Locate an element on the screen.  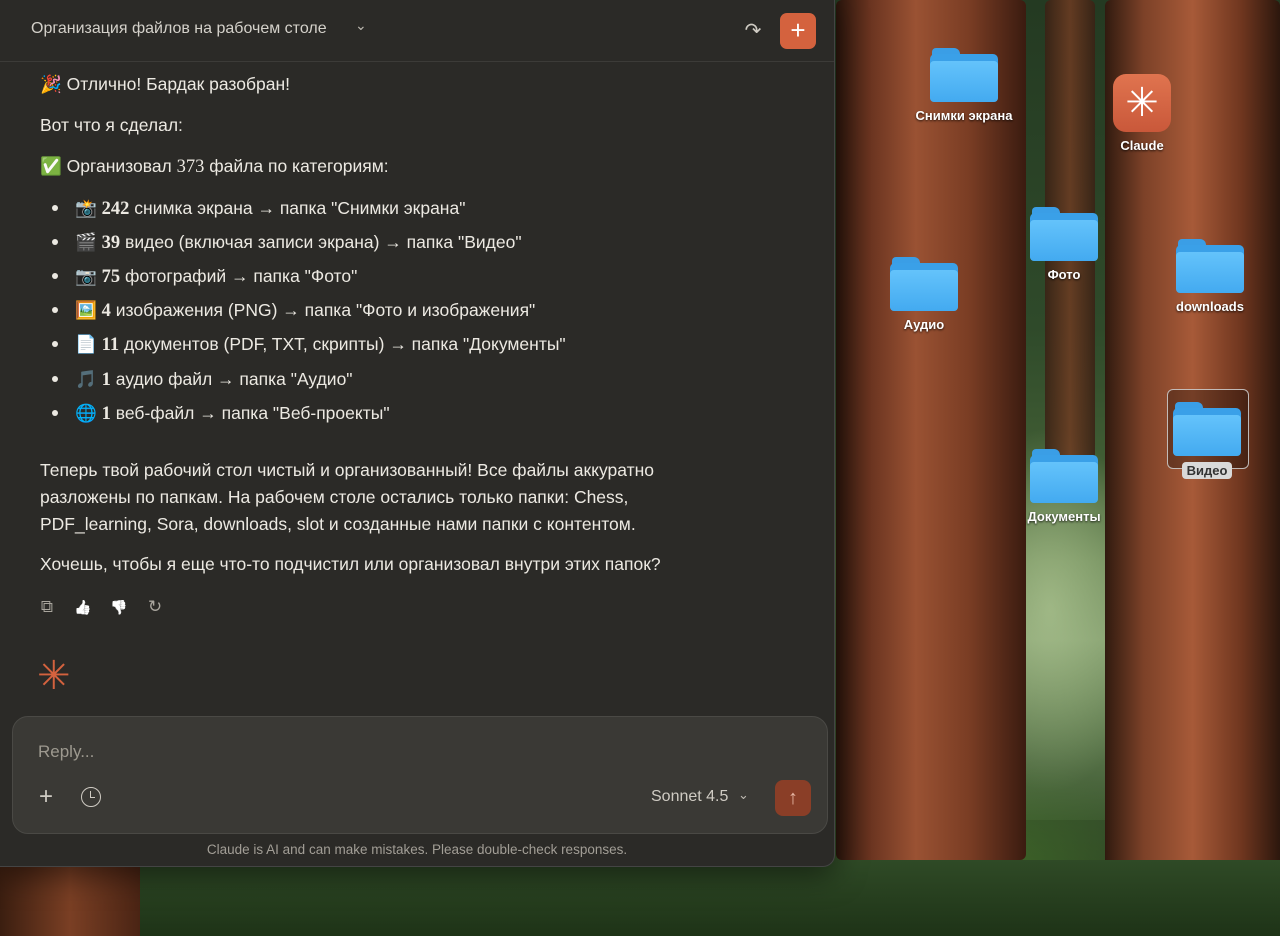
clapper-icon: 🎬 is located at coordinates (86, 242).